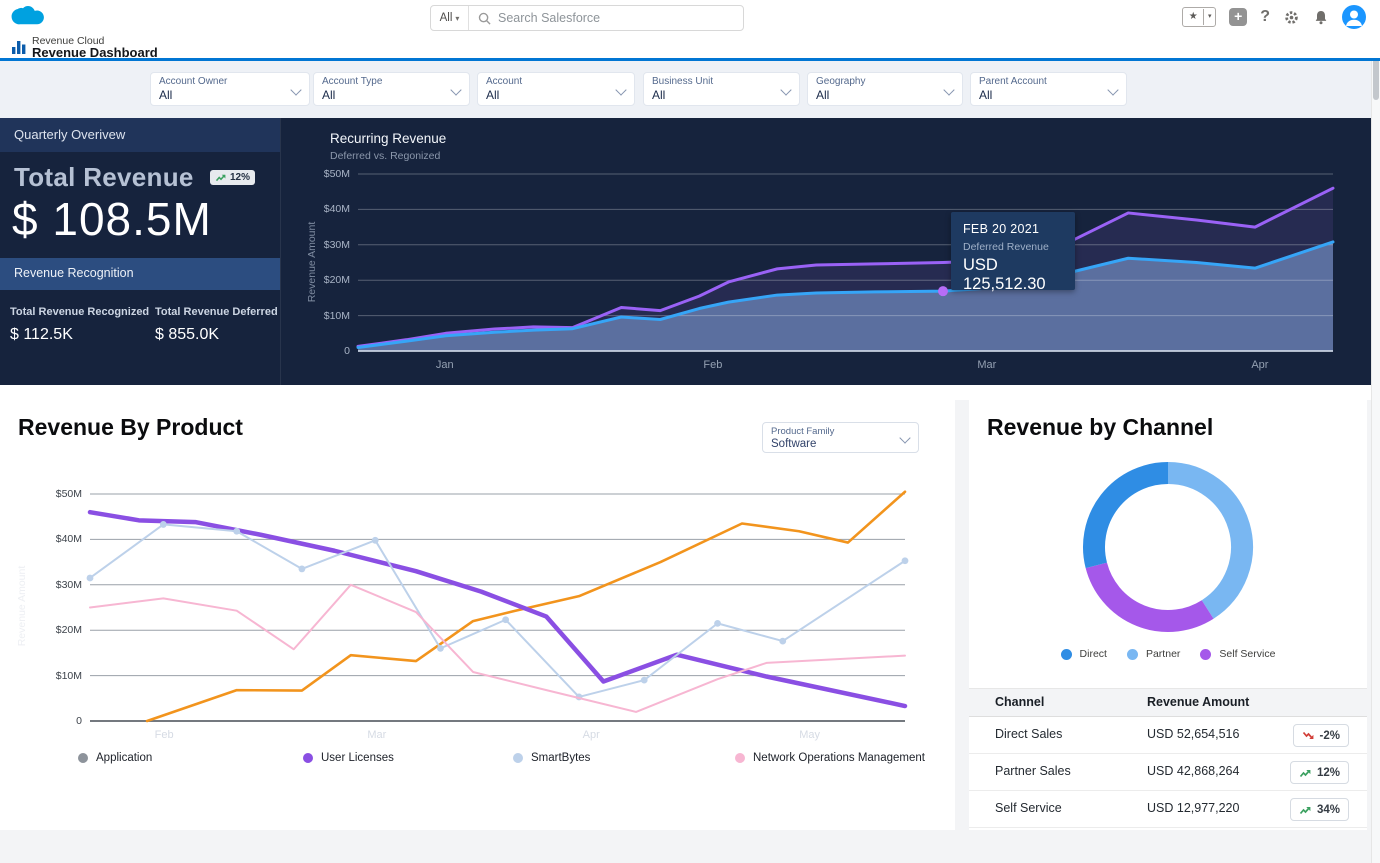 This screenshot has height=863, width=1380. What do you see at coordinates (1328, 772) in the screenshot?
I see `delta-value: 12%` at bounding box center [1328, 772].